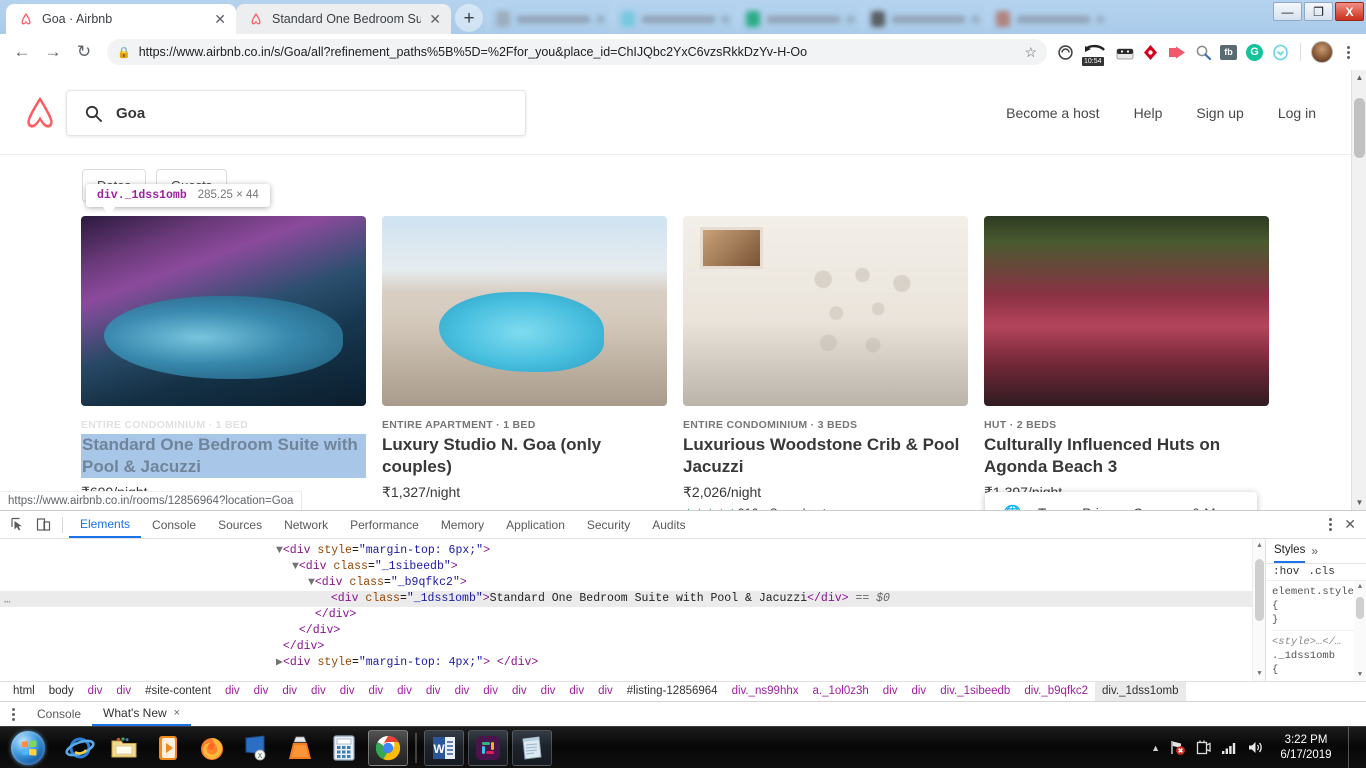  Describe the element at coordinates (59, 714) in the screenshot. I see `drawer-tab-console: Console` at that location.